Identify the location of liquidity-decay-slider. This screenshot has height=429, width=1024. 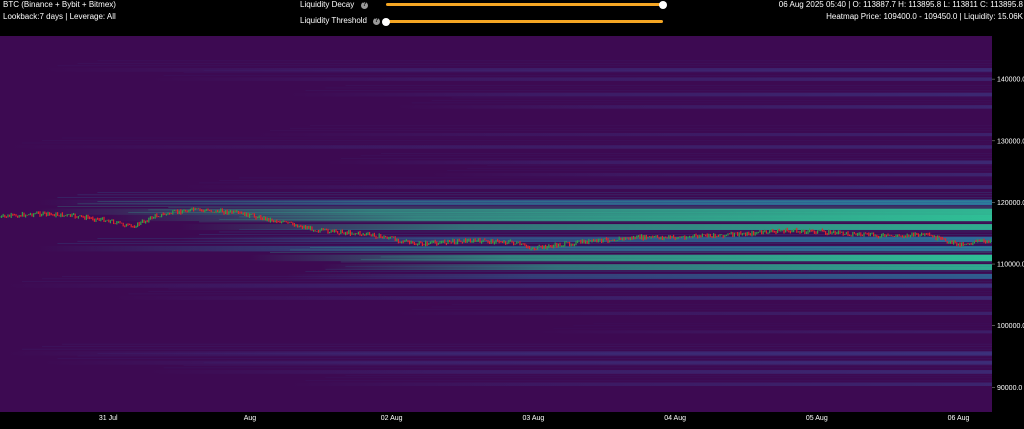
(526, 4).